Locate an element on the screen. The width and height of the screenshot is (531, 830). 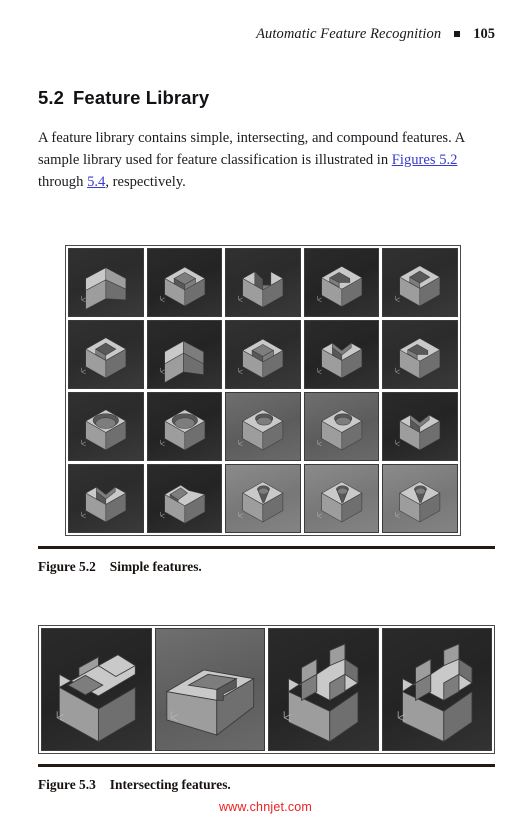
figure-5-2-caption-text: Simple features. is located at coordinates (155, 566).